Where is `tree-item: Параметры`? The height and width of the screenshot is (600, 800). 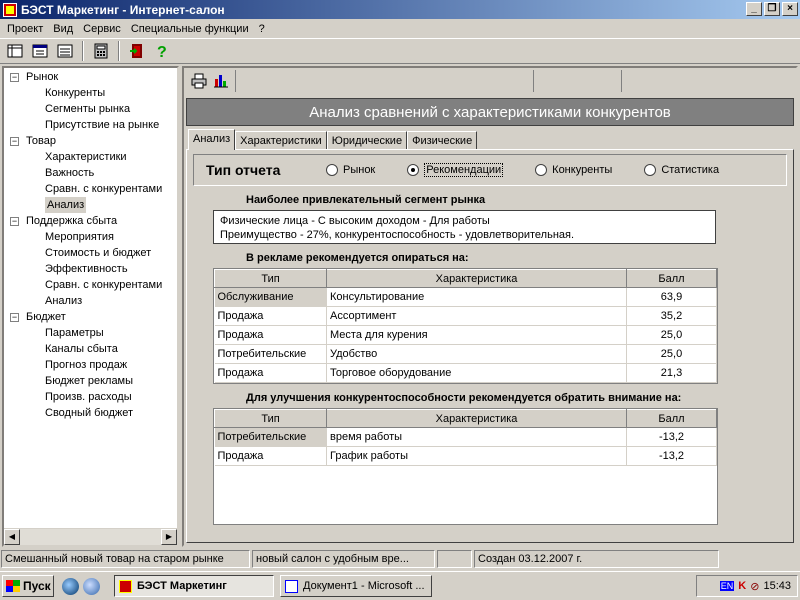 tree-item: Параметры is located at coordinates (74, 333).